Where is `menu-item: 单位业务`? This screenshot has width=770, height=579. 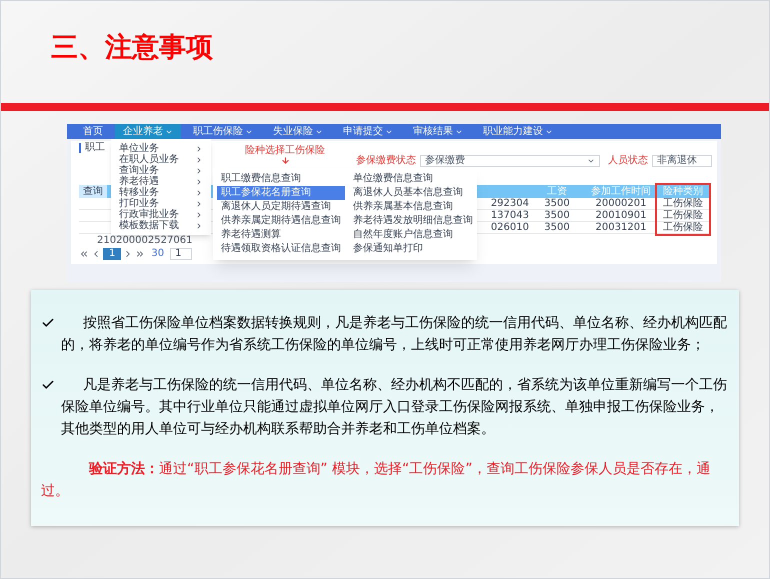 menu-item: 单位业务 is located at coordinates (161, 148).